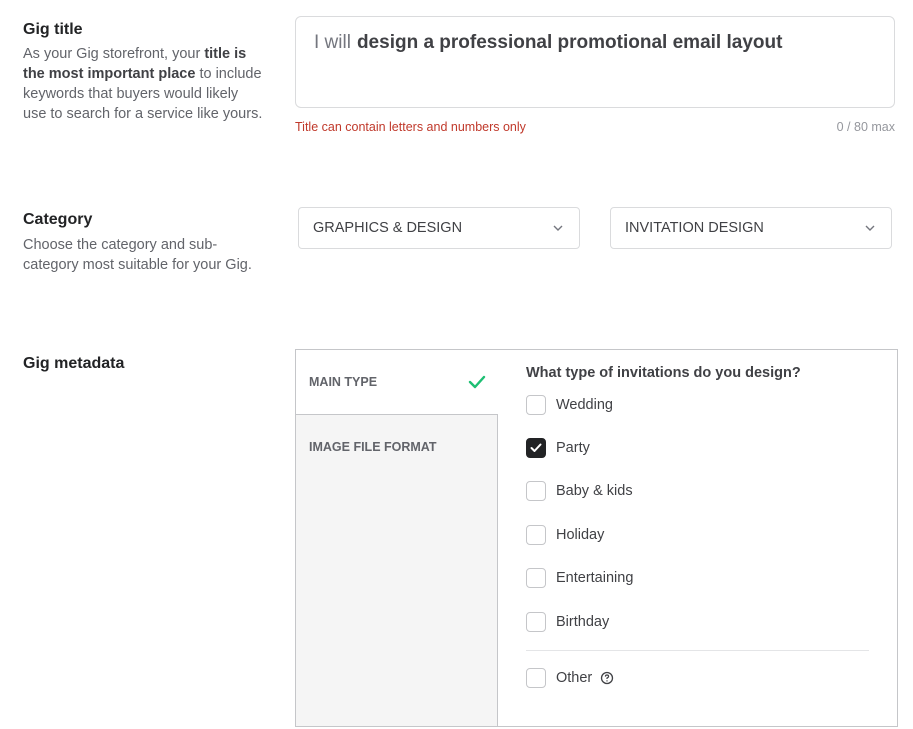  I want to click on option-label: Party, so click(573, 447).